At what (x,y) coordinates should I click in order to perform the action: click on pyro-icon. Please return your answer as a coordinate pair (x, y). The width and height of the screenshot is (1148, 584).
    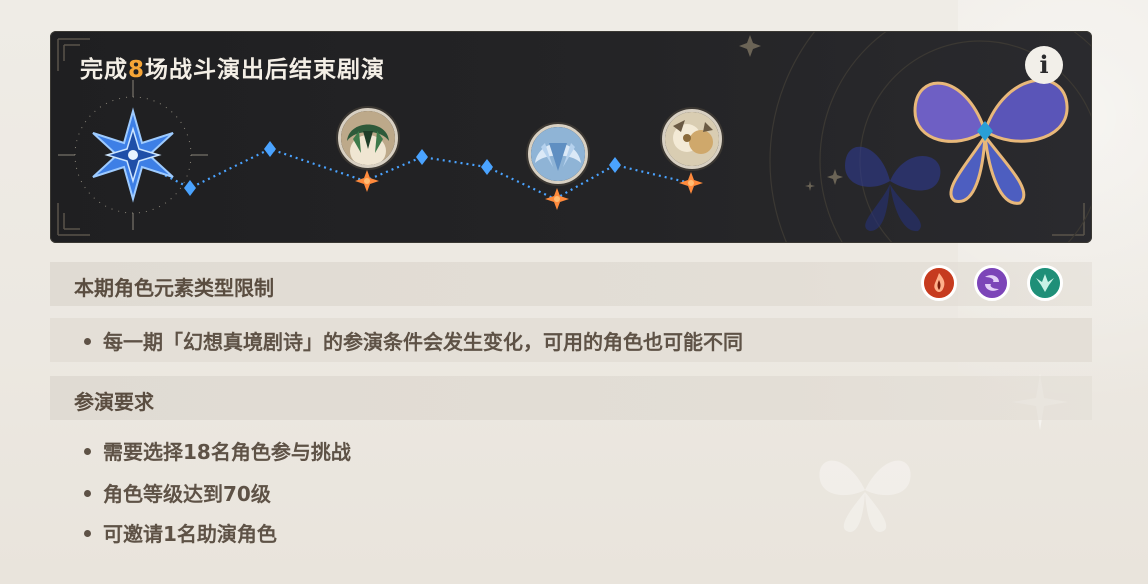
    Looking at the image, I should click on (939, 283).